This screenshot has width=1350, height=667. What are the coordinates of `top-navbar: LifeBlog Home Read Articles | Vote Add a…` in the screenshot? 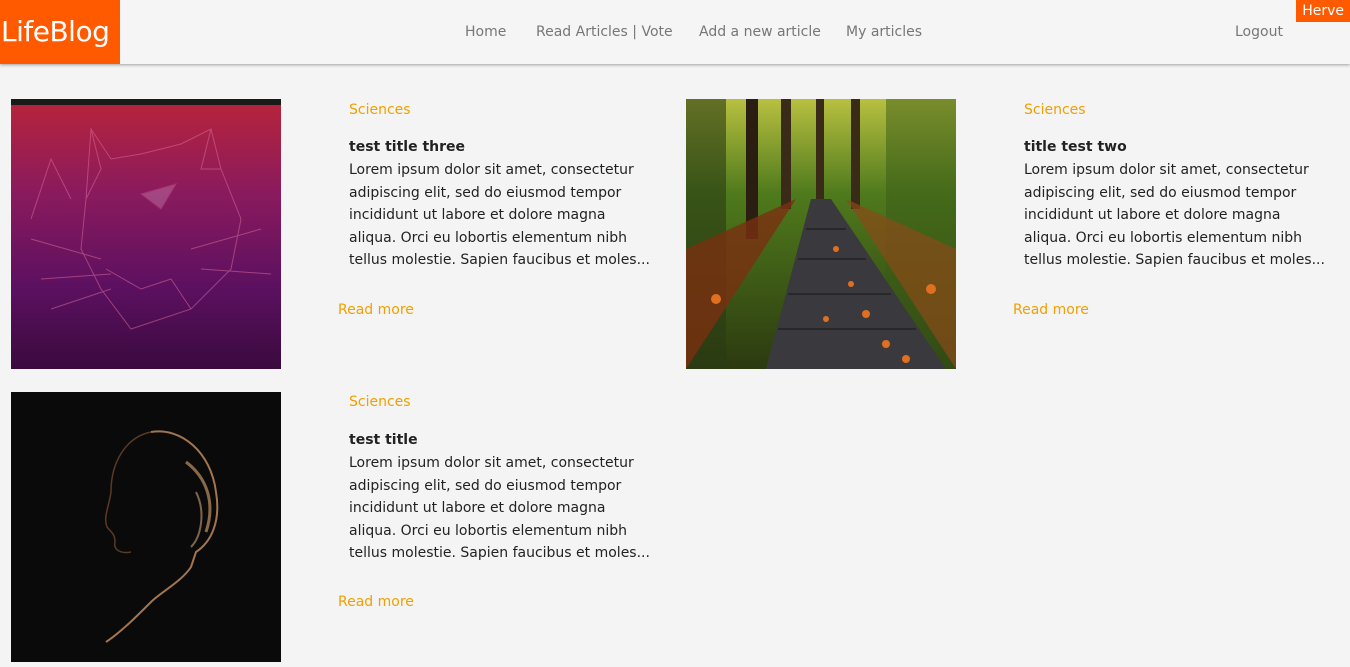 It's located at (675, 32).